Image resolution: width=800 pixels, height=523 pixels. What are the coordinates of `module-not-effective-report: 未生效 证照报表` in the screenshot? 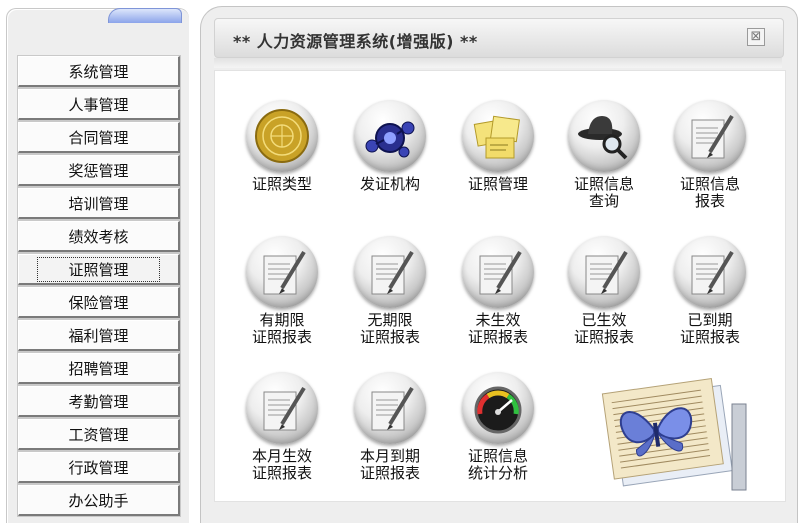 It's located at (498, 291).